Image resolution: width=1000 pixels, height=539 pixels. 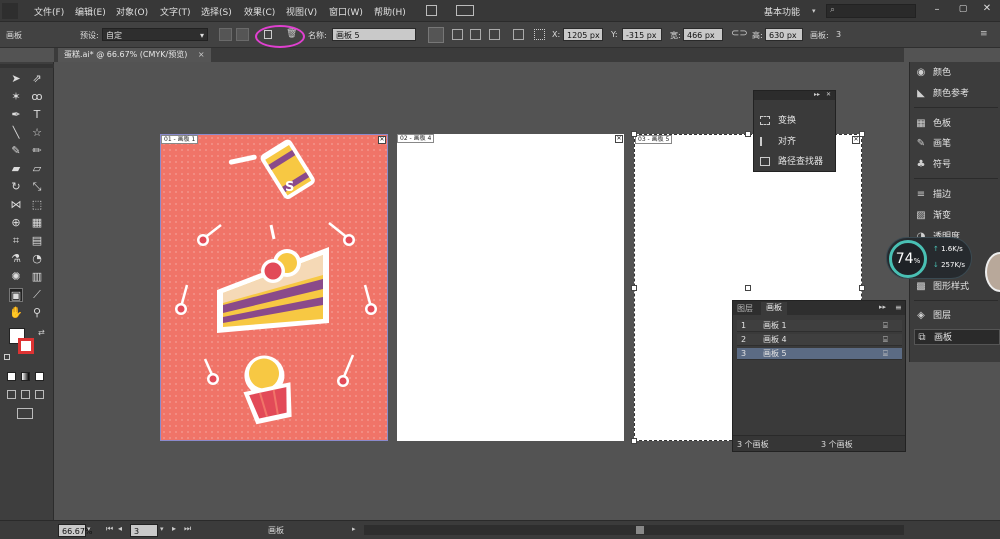 I want to click on resize-handle-tc, so click(x=748, y=134).